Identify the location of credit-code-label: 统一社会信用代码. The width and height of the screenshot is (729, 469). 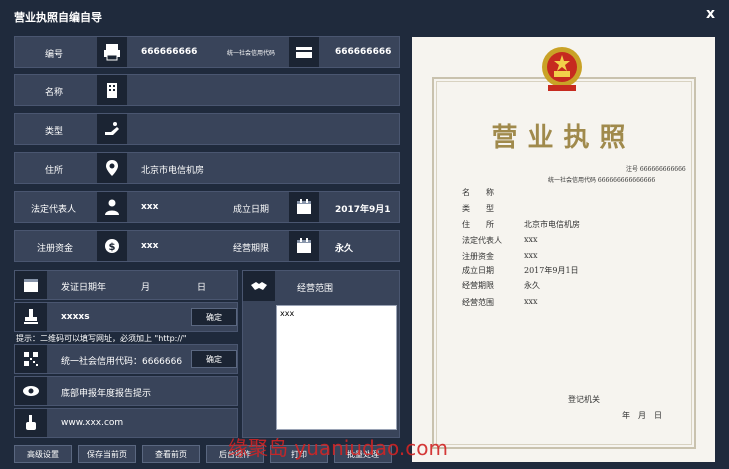
(251, 53).